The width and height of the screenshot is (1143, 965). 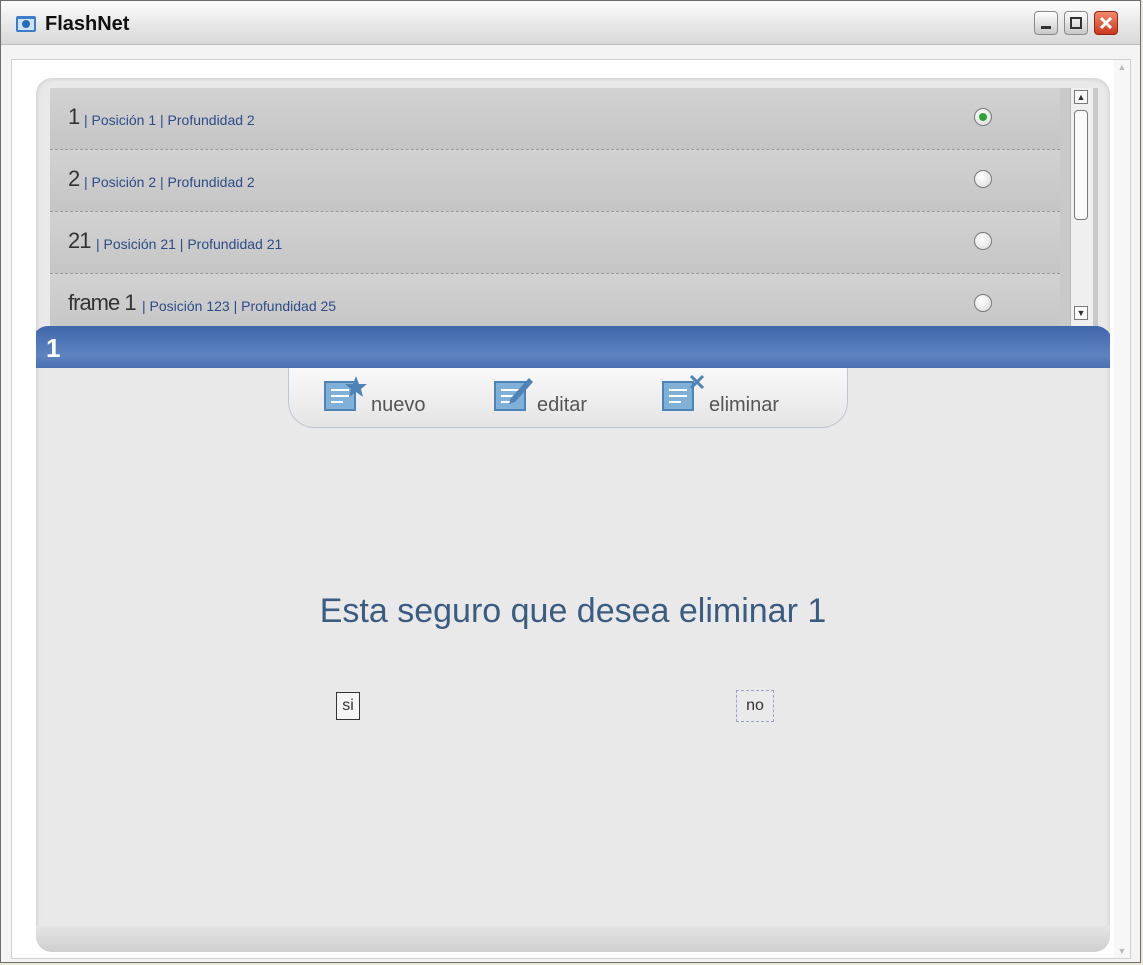 I want to click on close-button, so click(x=1106, y=23).